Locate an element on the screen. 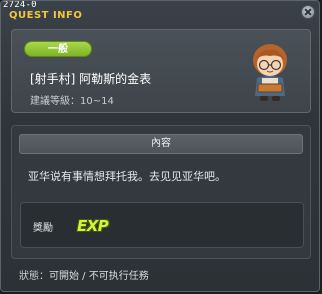  recommended-level: 建議等級：10~14 is located at coordinates (72, 101).